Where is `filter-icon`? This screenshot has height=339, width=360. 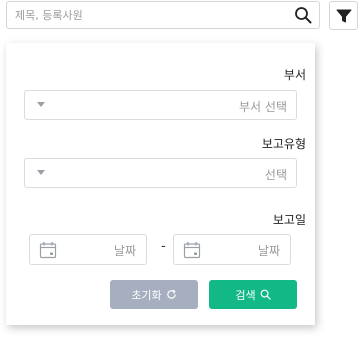
filter-icon is located at coordinates (343, 15).